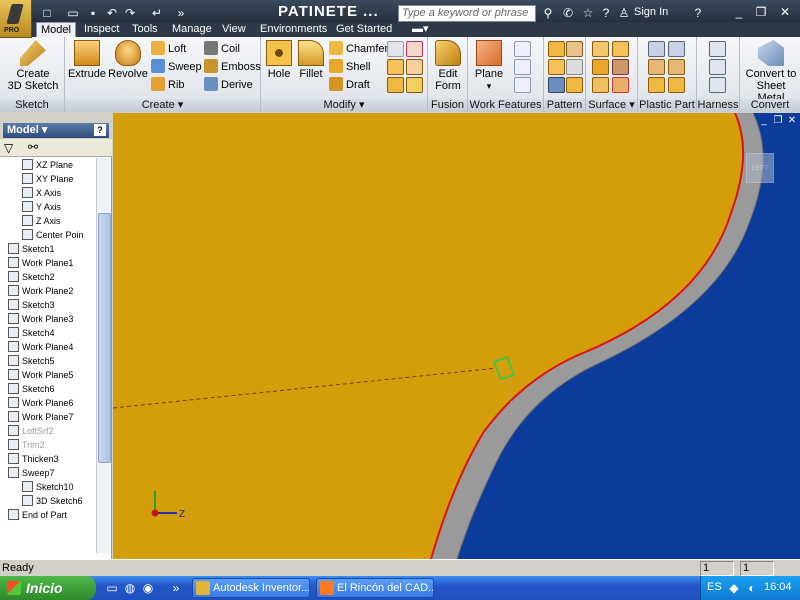  I want to click on sculpt-icon, so click(620, 49).